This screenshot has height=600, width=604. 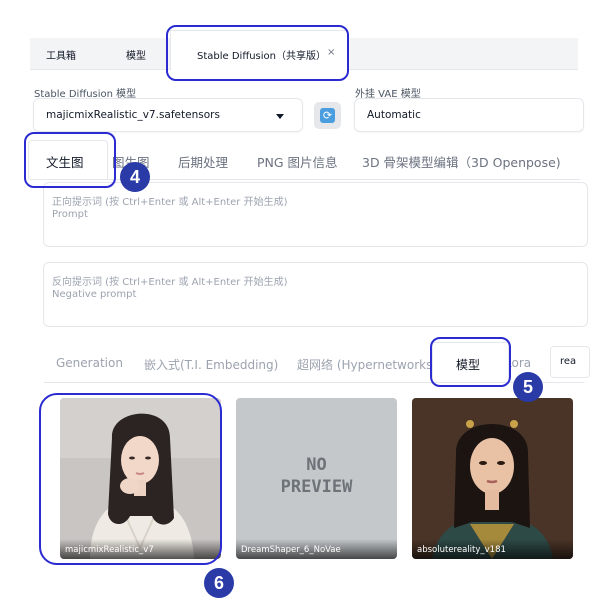 What do you see at coordinates (94, 294) in the screenshot?
I see `negative-prompt-placeholder: Negative prompt` at bounding box center [94, 294].